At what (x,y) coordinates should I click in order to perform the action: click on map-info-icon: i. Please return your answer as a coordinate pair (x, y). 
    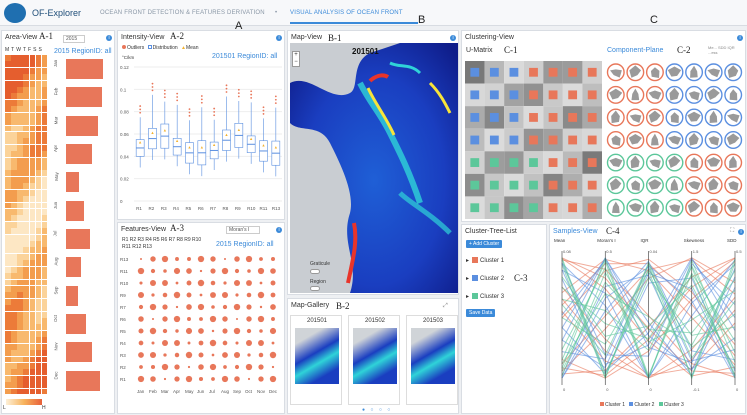
    Looking at the image, I should click on (453, 38).